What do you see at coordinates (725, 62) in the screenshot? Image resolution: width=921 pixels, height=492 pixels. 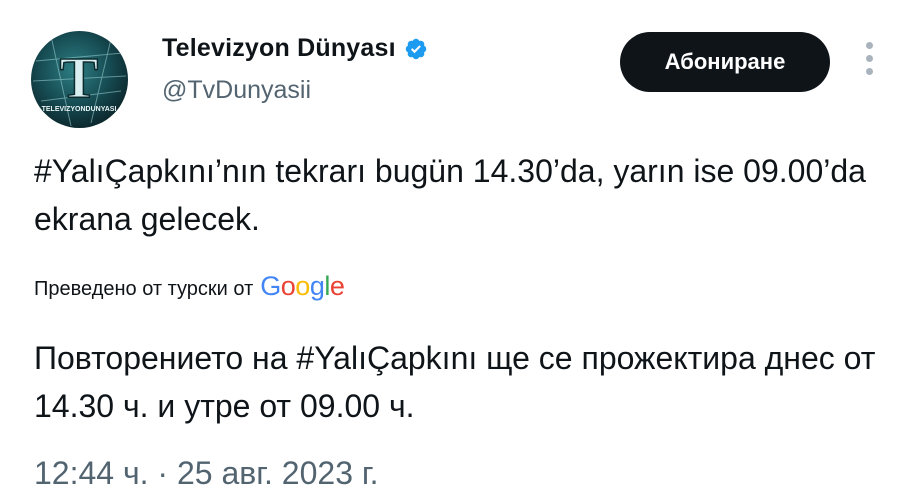 I see `follow-button: Абониране` at bounding box center [725, 62].